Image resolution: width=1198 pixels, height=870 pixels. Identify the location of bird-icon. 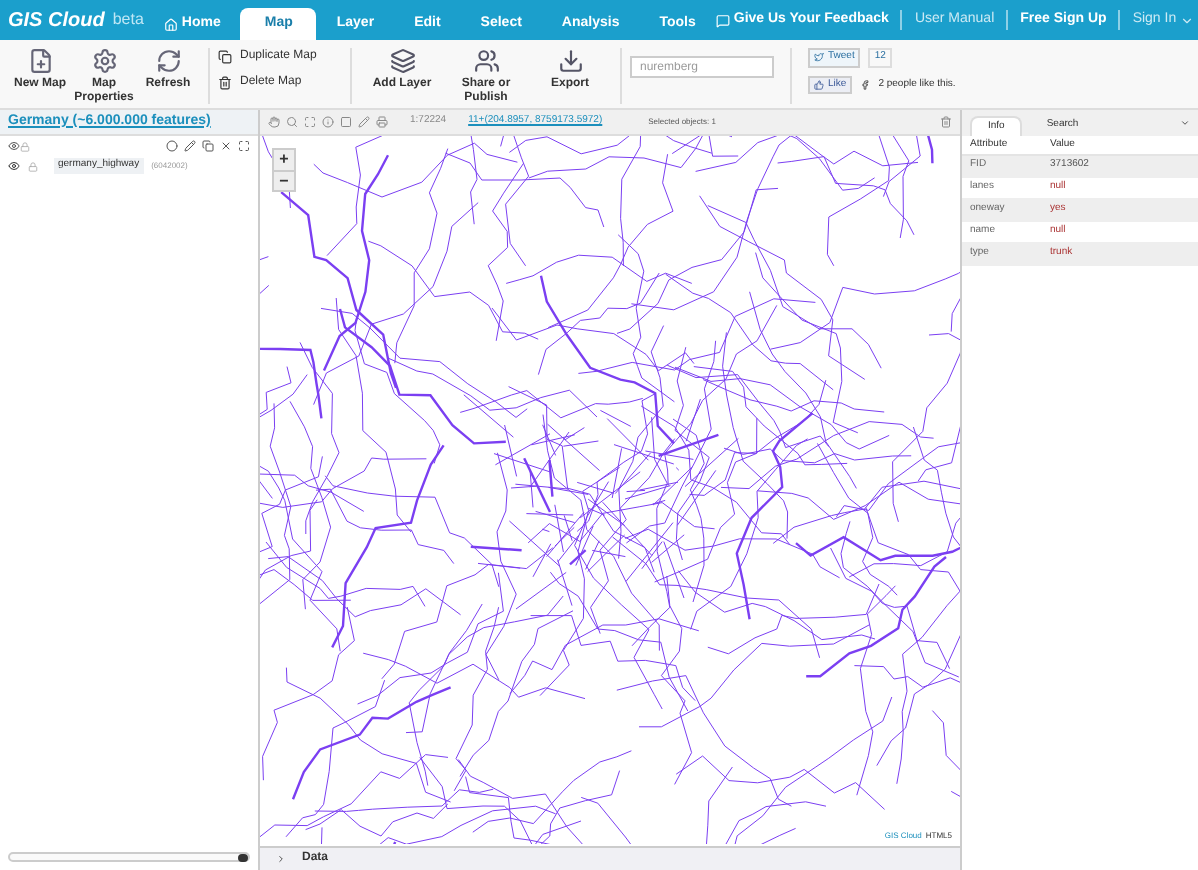
(819, 57).